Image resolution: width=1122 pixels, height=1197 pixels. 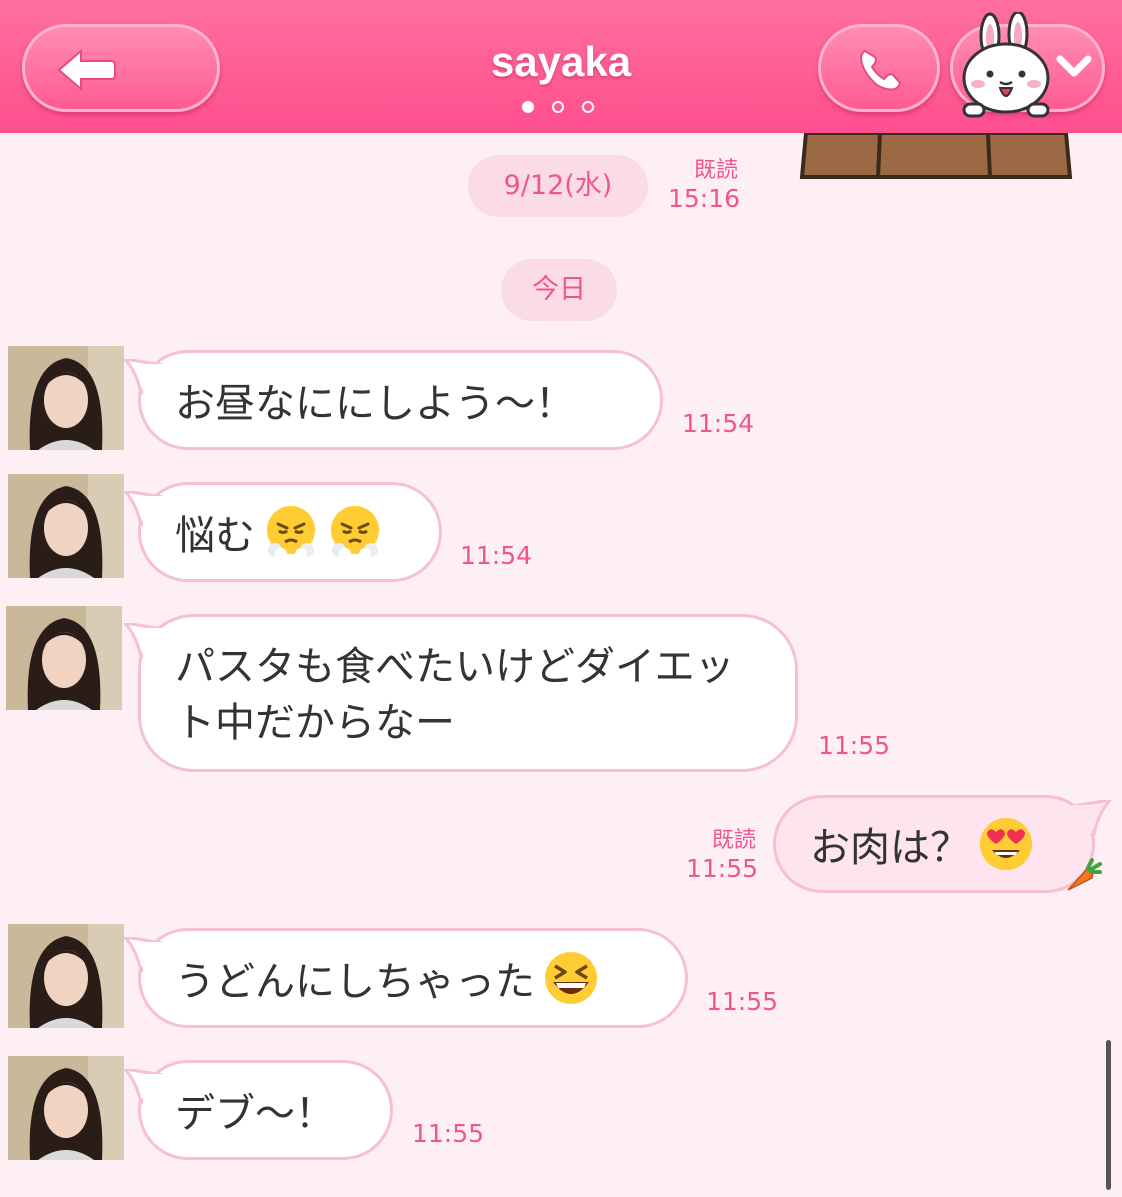 I want to click on chat-header: sayaka, so click(x=561, y=66).